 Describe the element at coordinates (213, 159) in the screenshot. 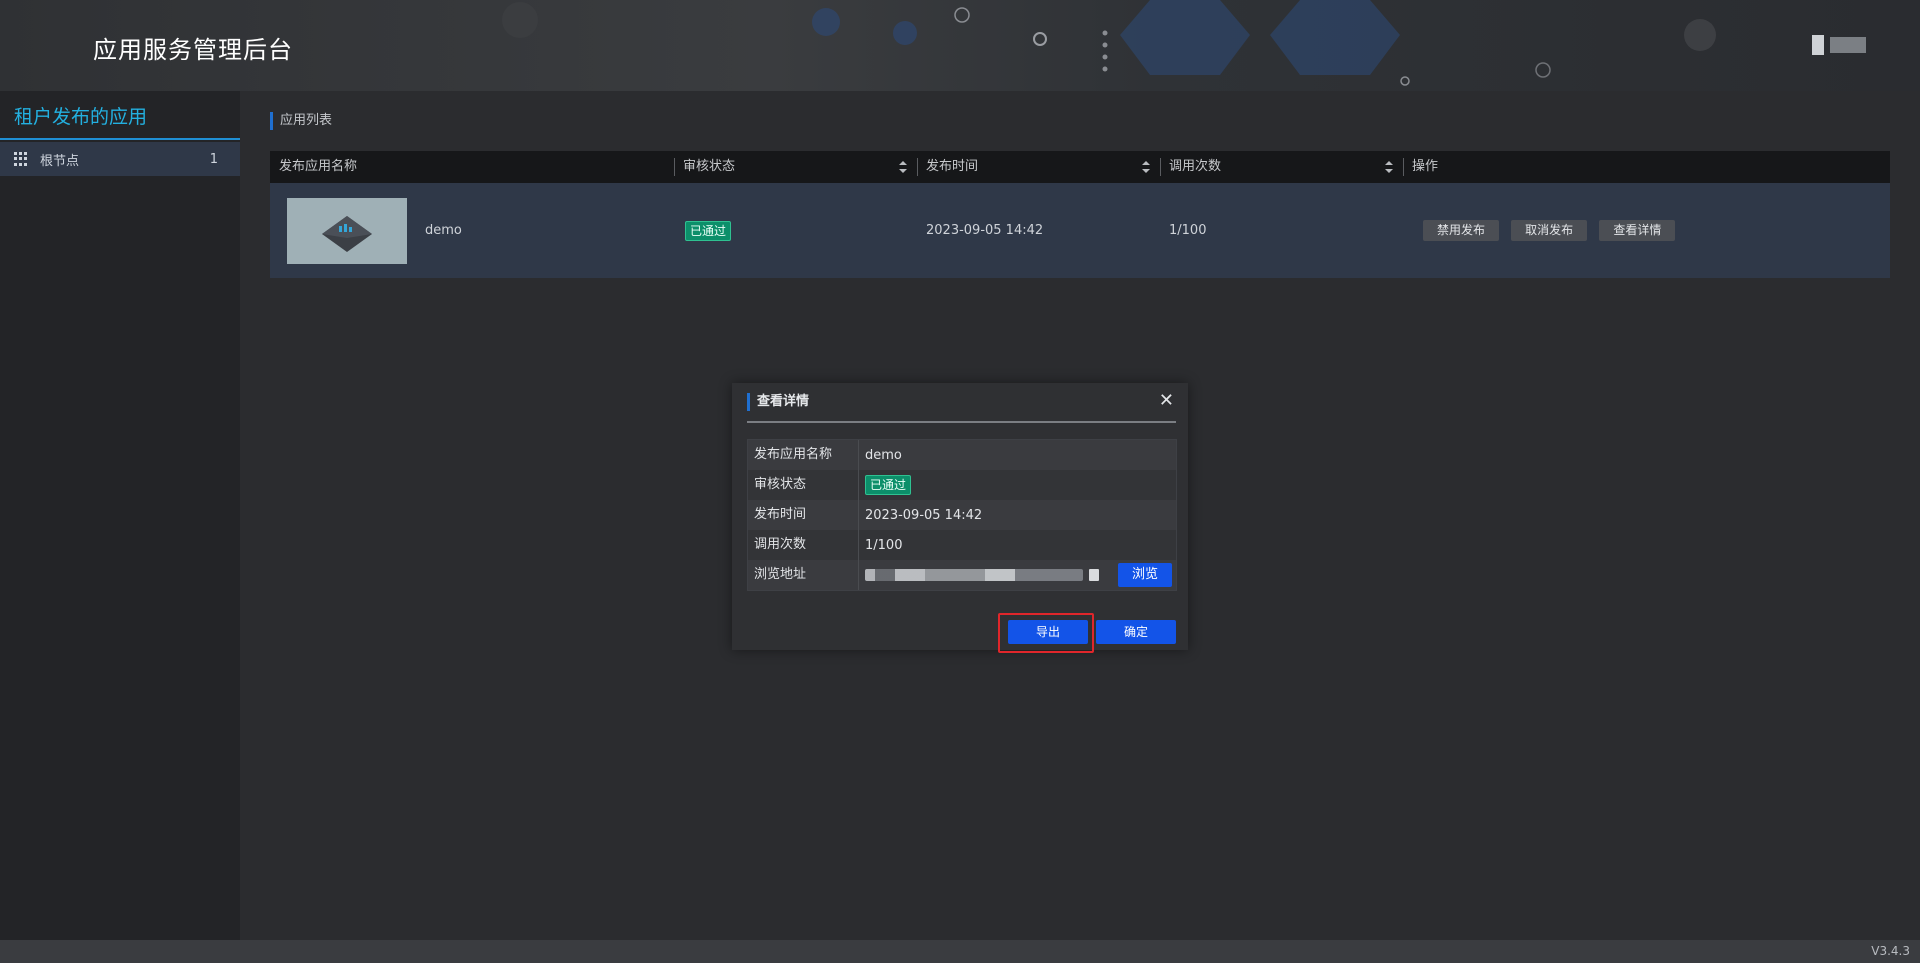

I see `sidebar-item-count: 1` at that location.